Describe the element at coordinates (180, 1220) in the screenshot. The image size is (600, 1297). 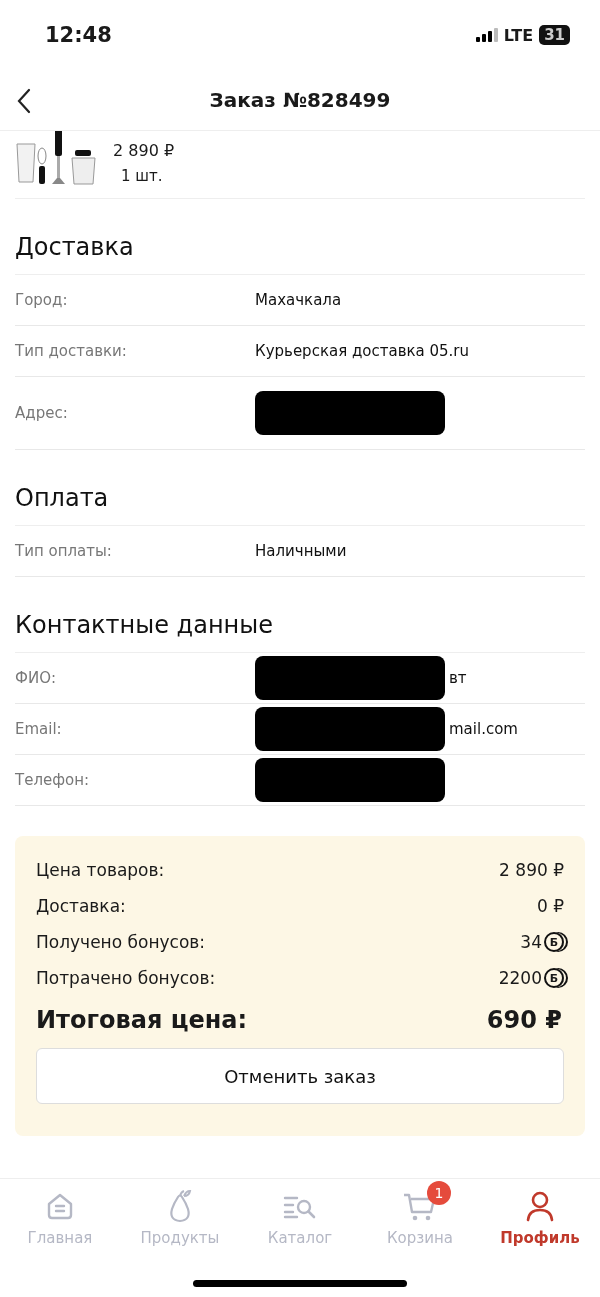
I see `tab-bar-item: Продукты` at that location.